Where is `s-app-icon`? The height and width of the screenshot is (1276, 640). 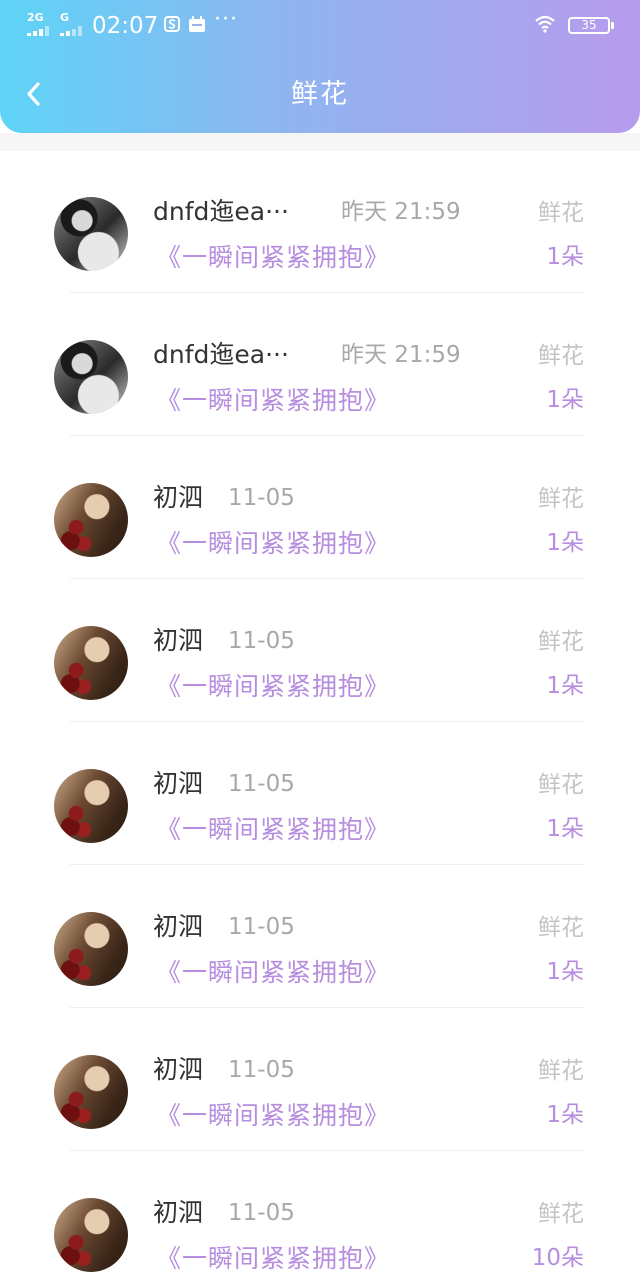
s-app-icon is located at coordinates (172, 26).